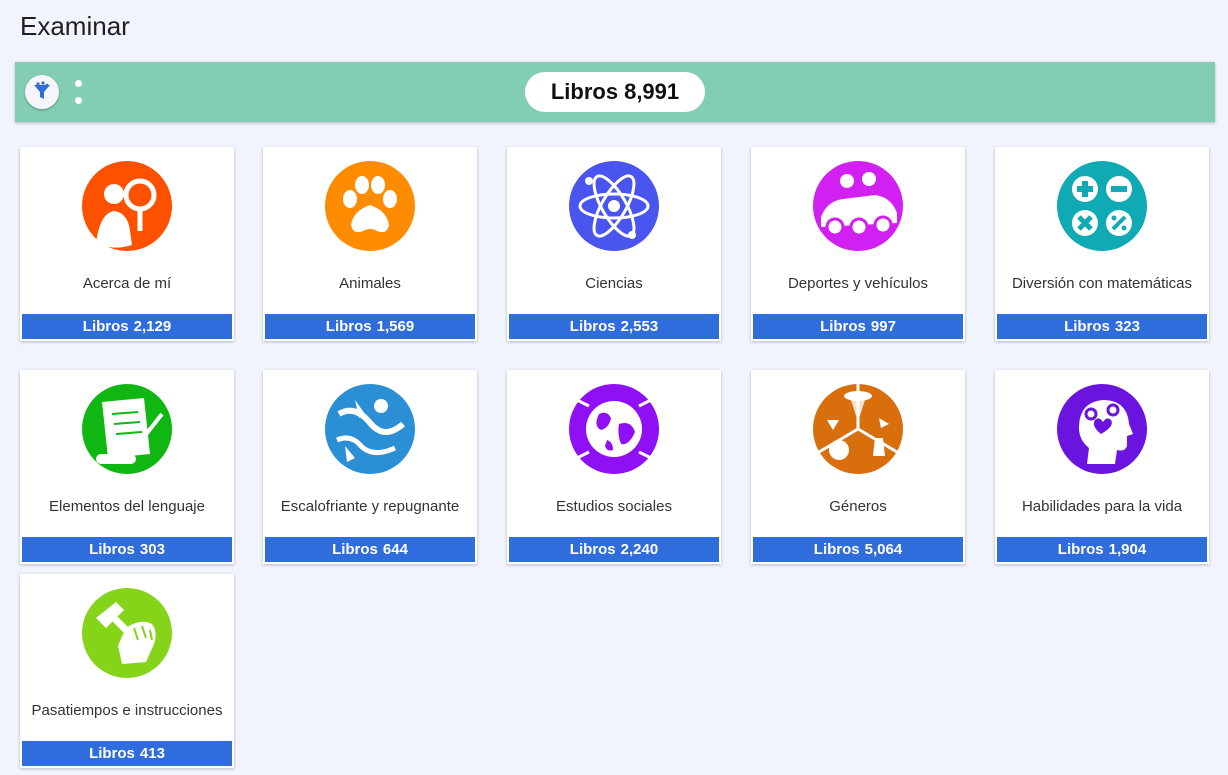 The width and height of the screenshot is (1228, 775). Describe the element at coordinates (127, 429) in the screenshot. I see `scroll-quill-icon` at that location.